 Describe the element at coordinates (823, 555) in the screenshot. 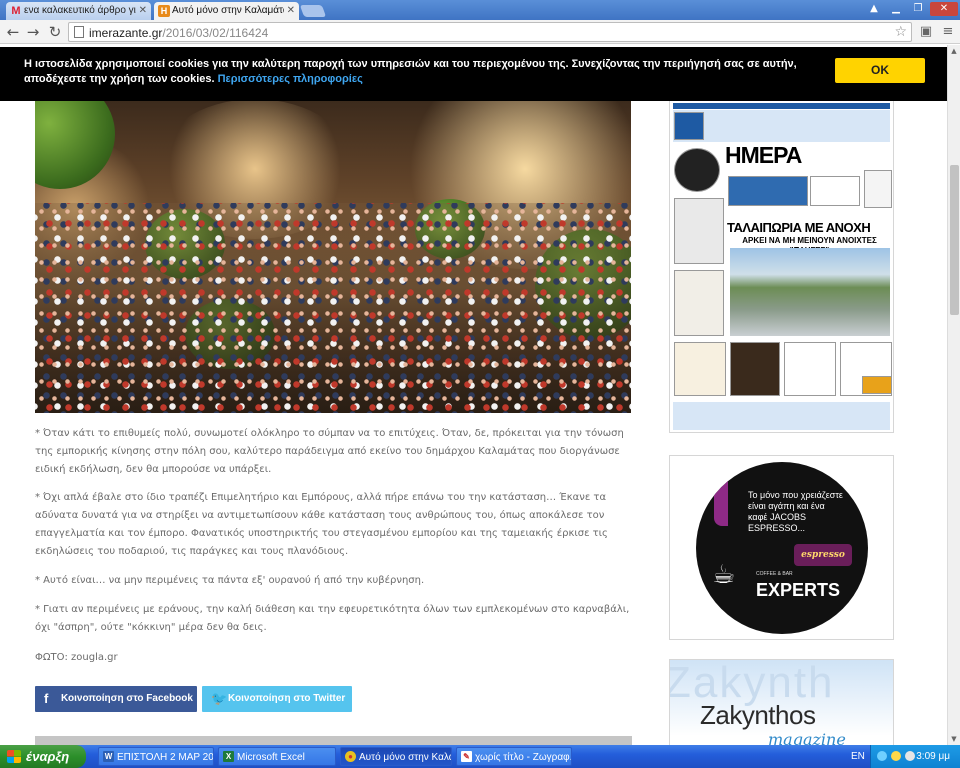

I see `jacobs-logo: espresso` at that location.